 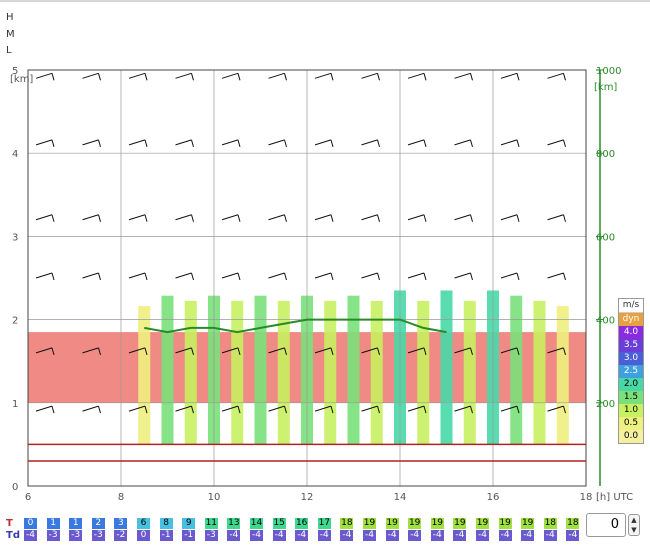 I want to click on y-tick-label: 4, so click(x=15, y=154).